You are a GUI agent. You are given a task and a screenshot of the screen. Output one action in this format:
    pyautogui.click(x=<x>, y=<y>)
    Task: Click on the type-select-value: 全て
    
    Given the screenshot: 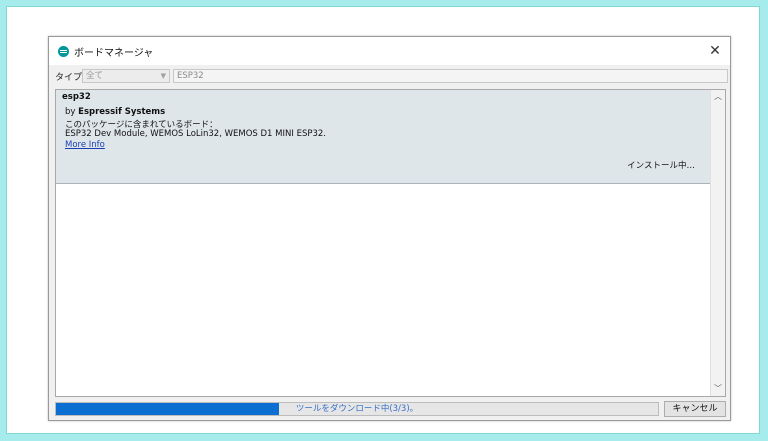 What is the action you would take?
    pyautogui.click(x=95, y=76)
    